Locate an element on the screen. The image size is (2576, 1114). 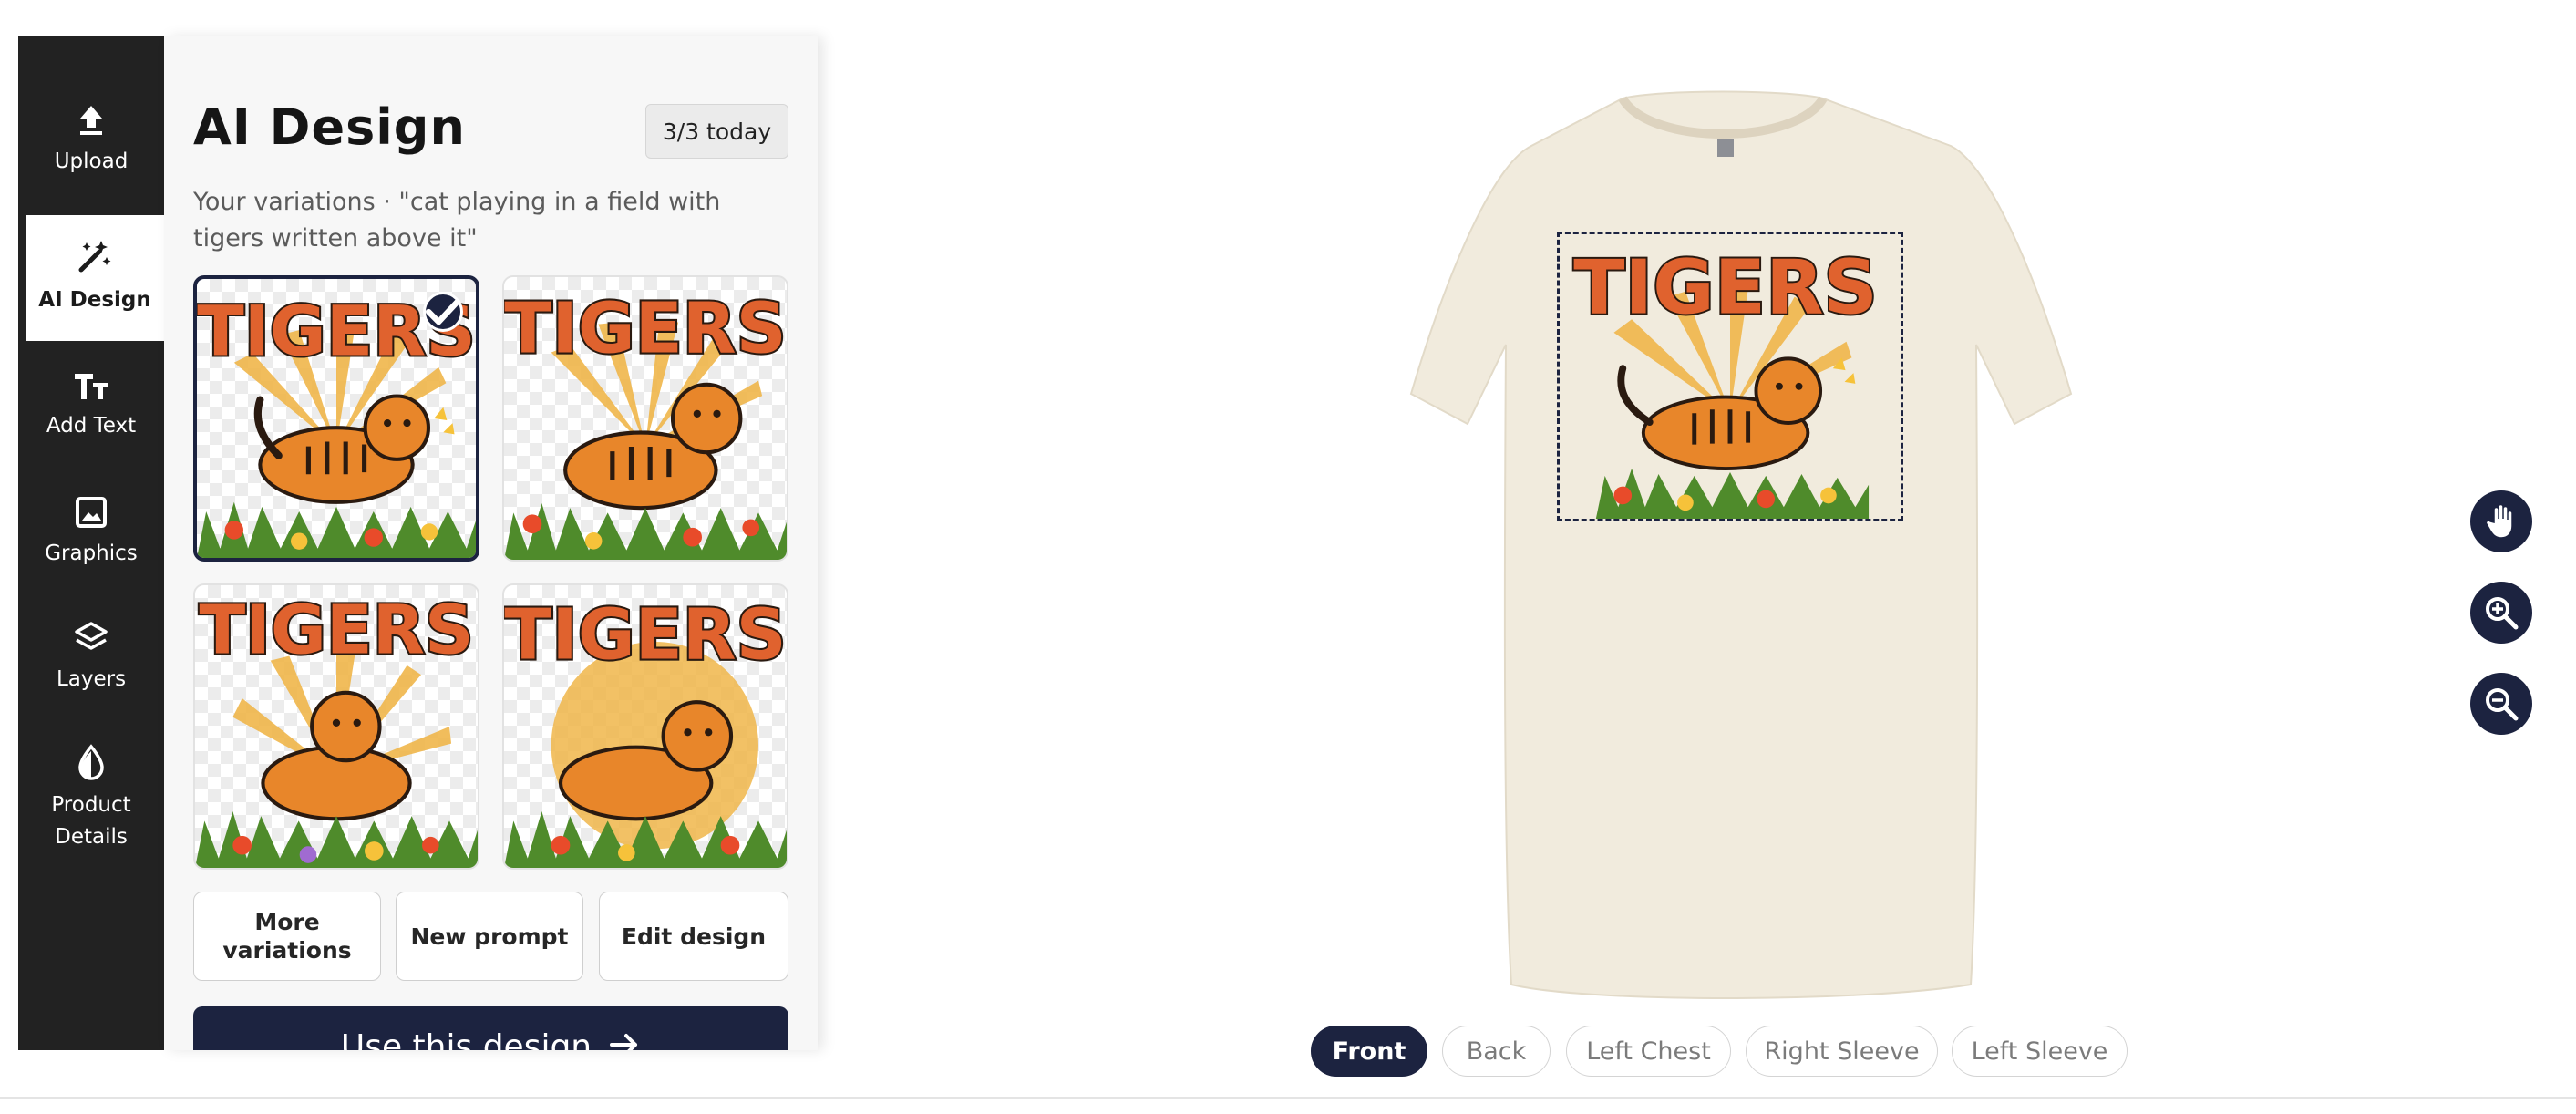
rail-item-add-text: Add Text is located at coordinates (91, 406).